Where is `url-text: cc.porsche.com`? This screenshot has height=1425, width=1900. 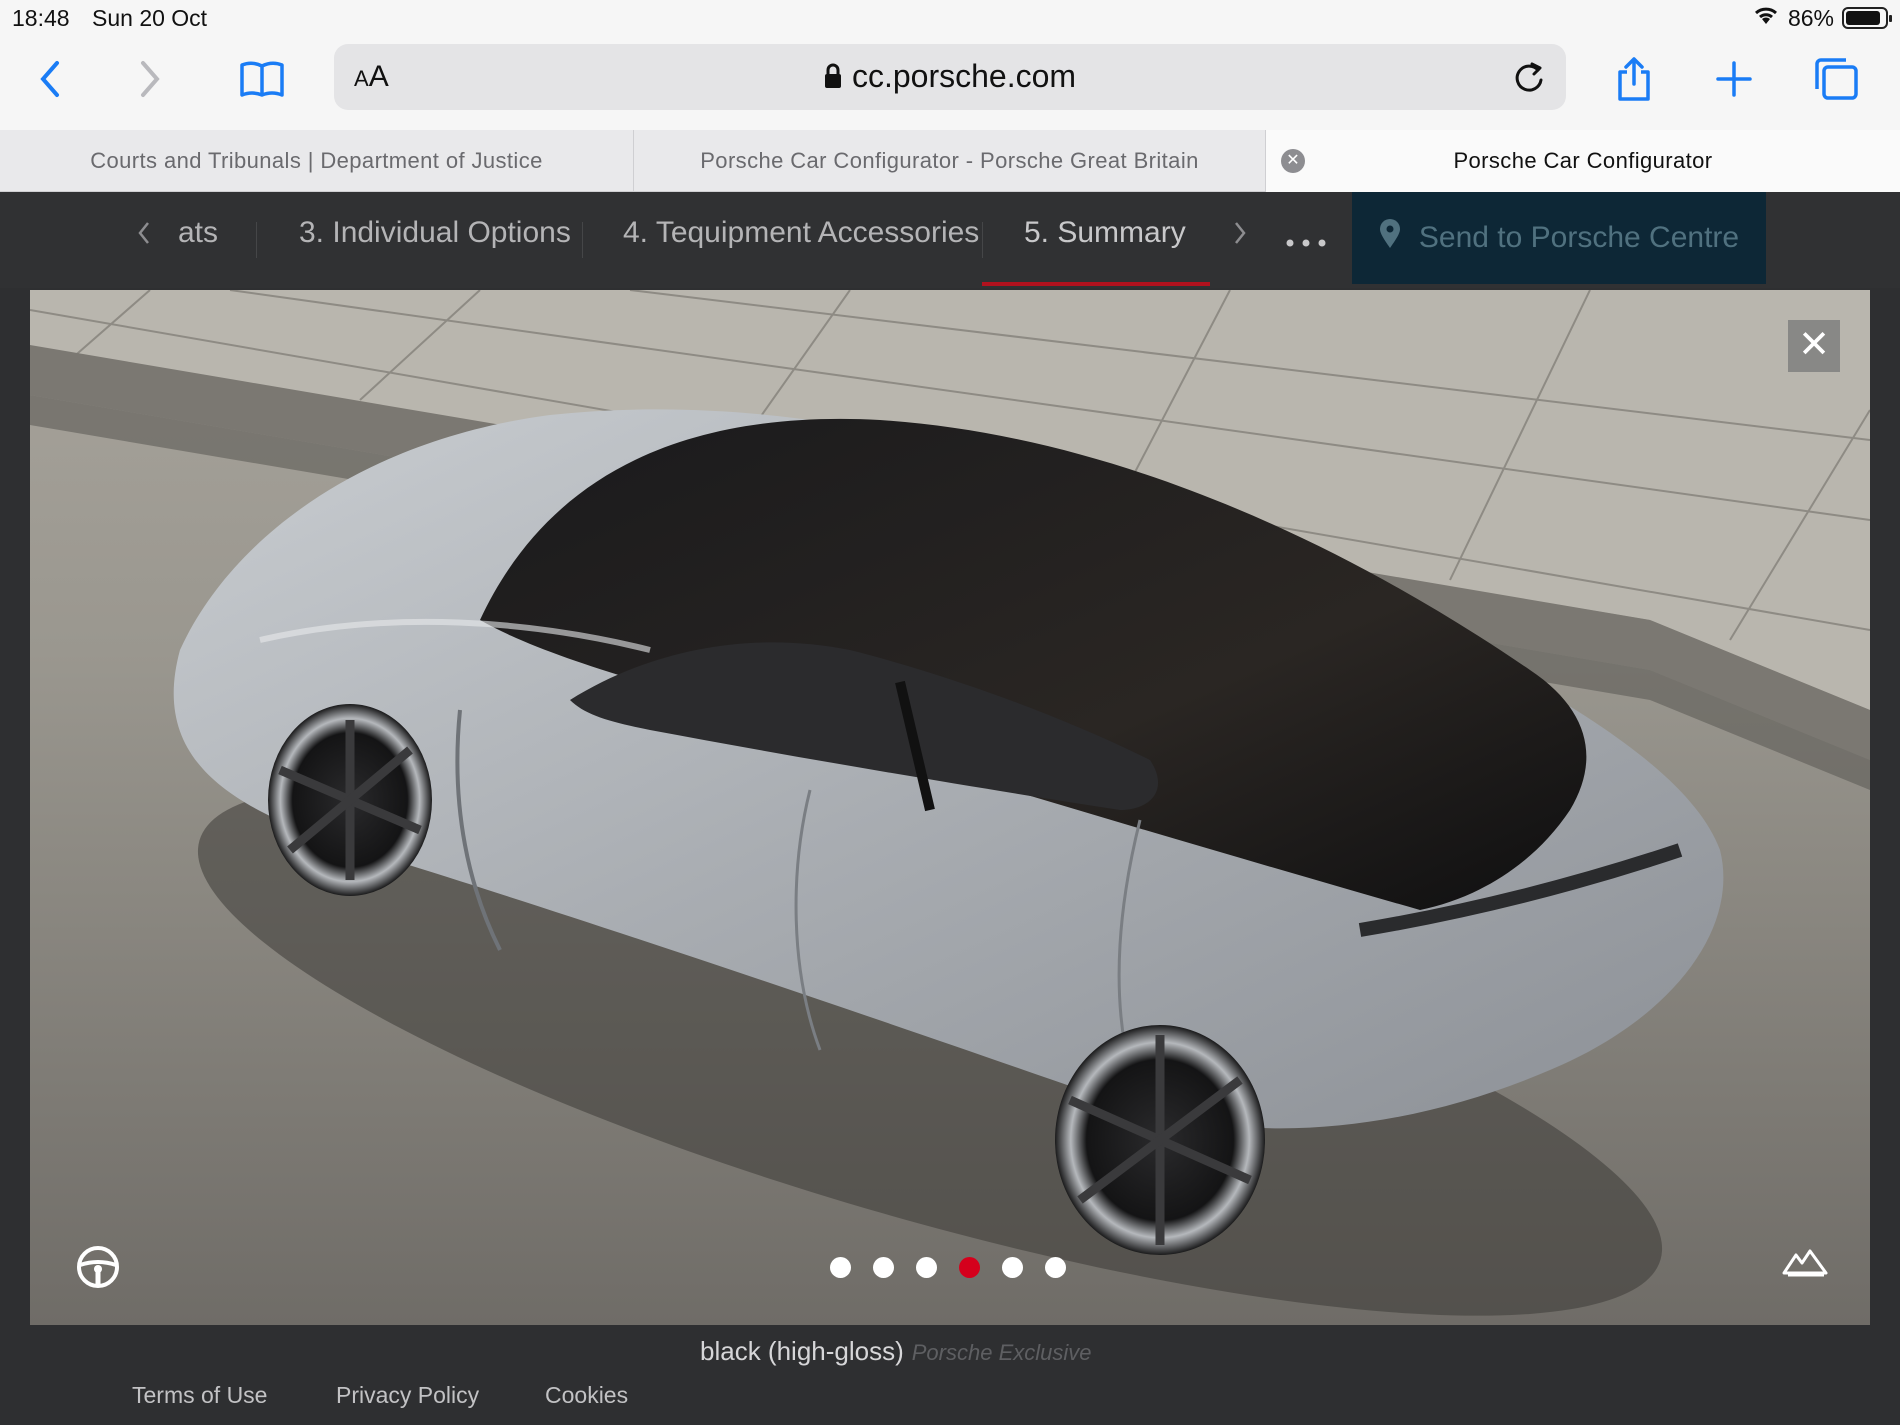 url-text: cc.porsche.com is located at coordinates (964, 76).